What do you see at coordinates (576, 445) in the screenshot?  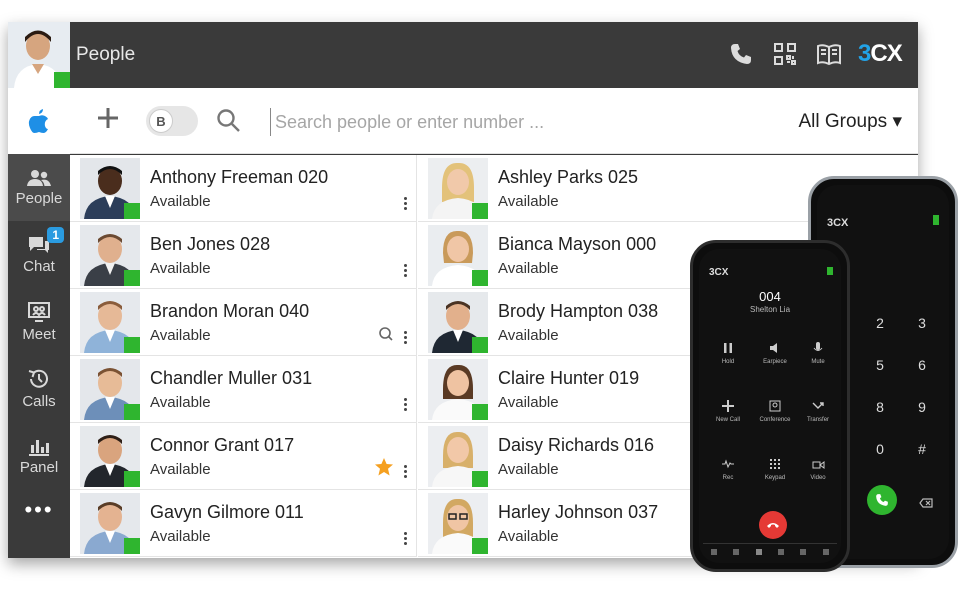 I see `contact-name: Daisy Richards 016` at bounding box center [576, 445].